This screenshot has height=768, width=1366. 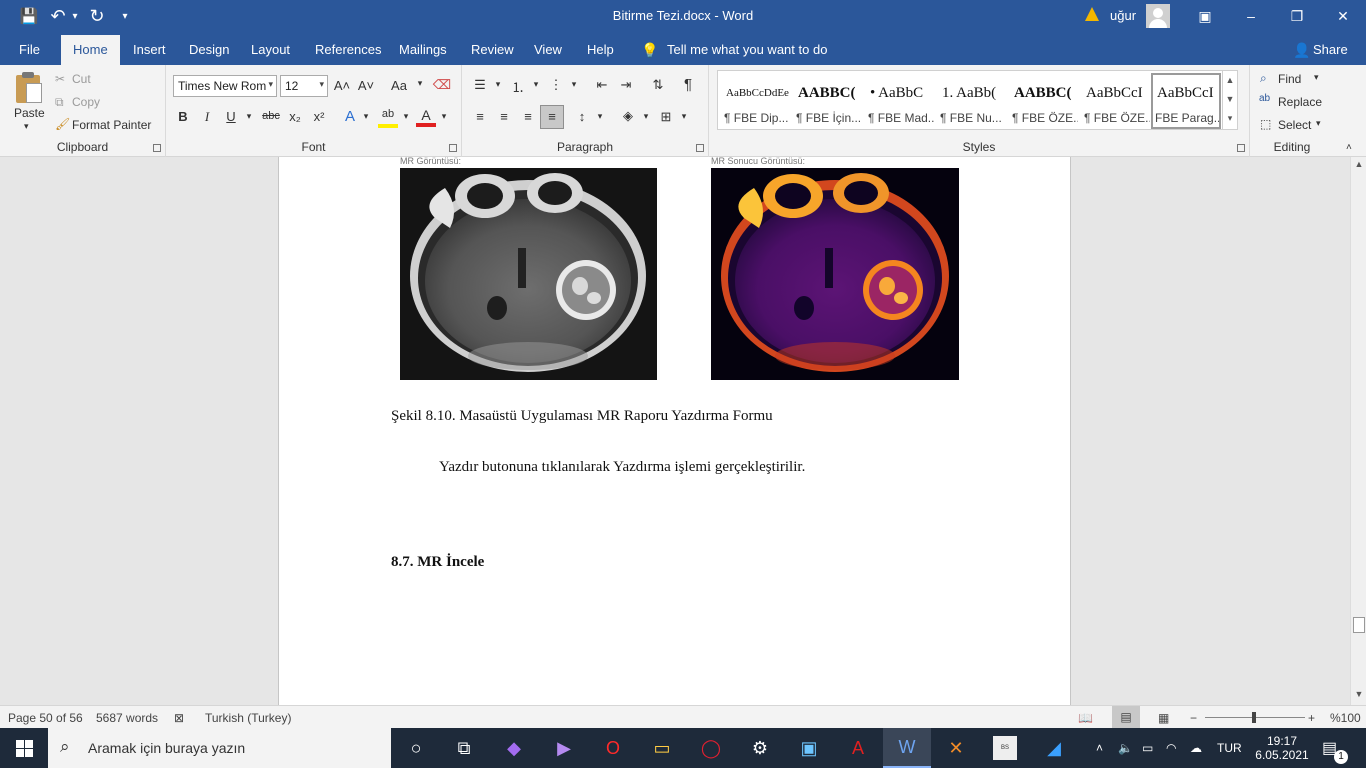 What do you see at coordinates (1318, 123) in the screenshot?
I see `select-dropdown-icon: ▾` at bounding box center [1318, 123].